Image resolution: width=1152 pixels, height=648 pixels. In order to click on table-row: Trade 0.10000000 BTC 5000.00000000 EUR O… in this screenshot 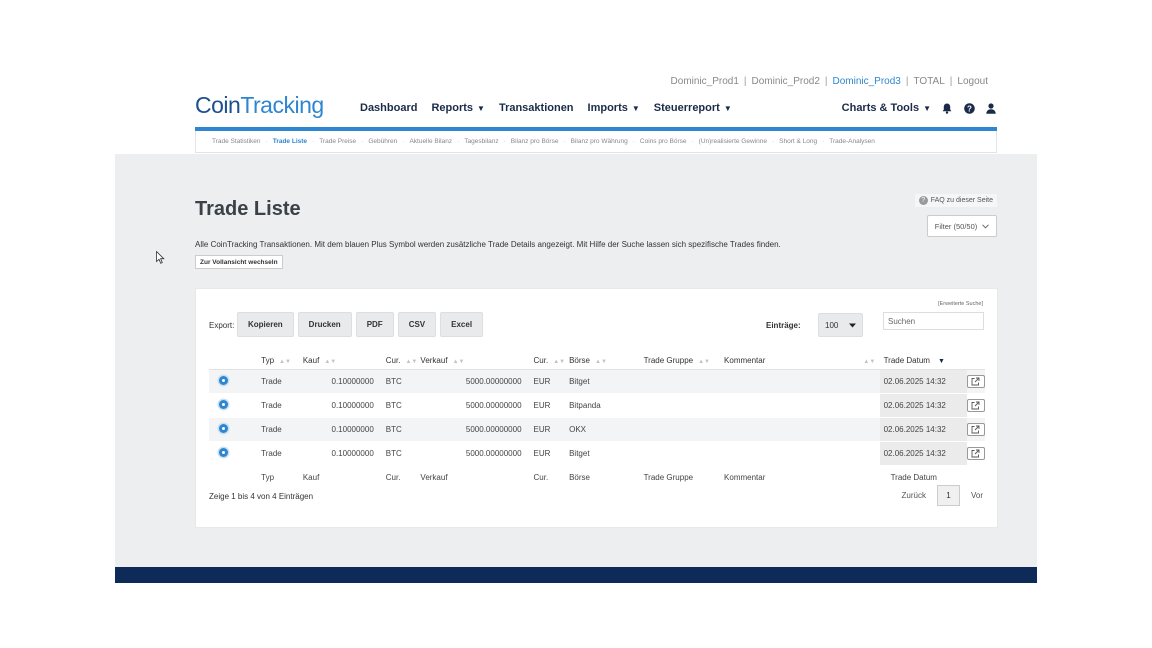, I will do `click(597, 429)`.